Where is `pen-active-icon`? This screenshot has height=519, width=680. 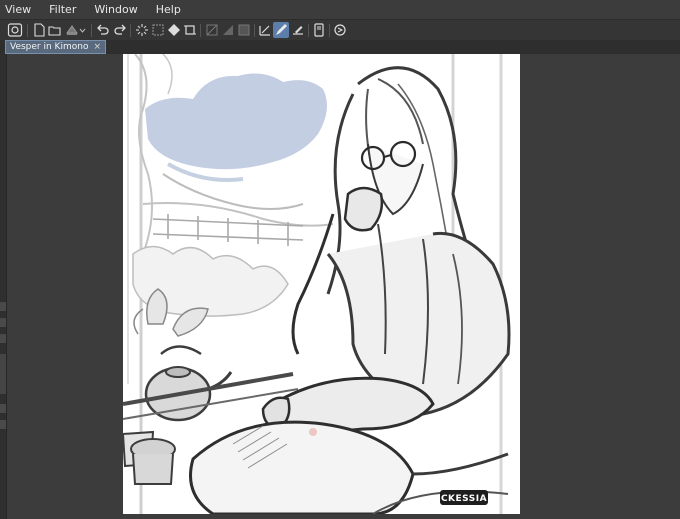
pen-active-icon is located at coordinates (281, 30).